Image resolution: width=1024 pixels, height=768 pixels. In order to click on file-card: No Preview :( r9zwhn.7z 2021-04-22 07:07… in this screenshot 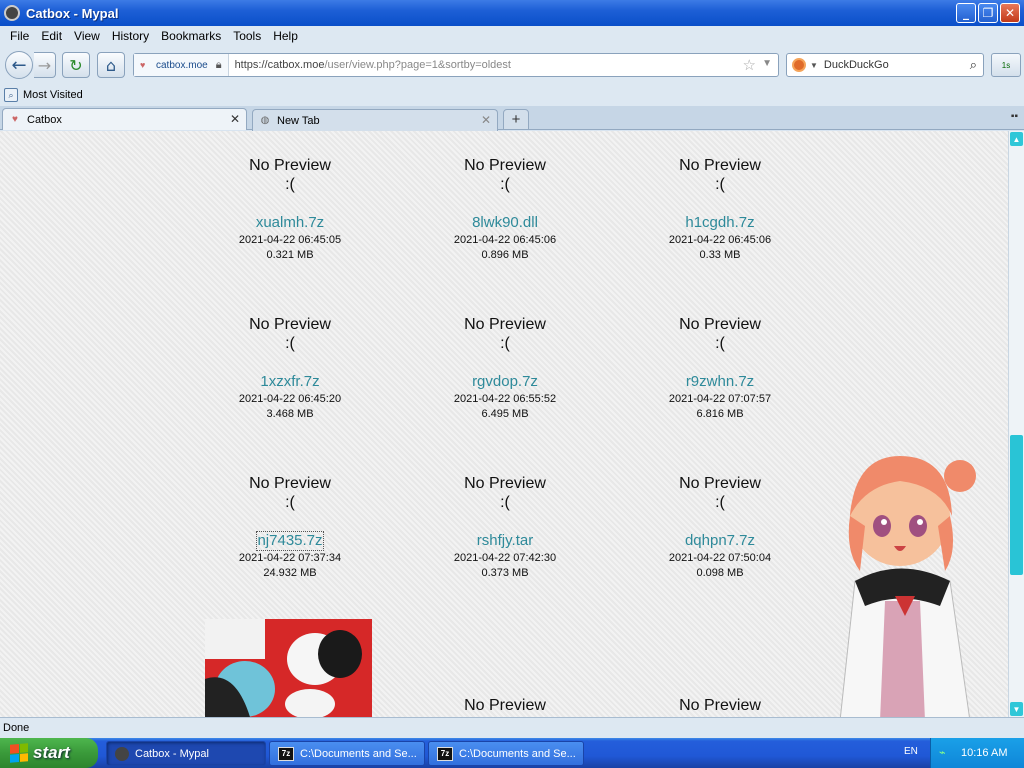, I will do `click(720, 368)`.